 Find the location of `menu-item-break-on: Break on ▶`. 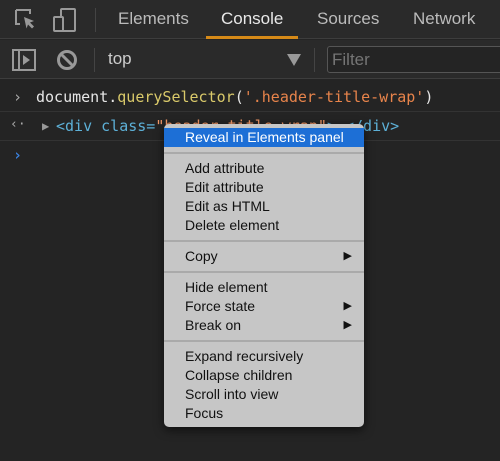

menu-item-break-on: Break on ▶ is located at coordinates (264, 325).